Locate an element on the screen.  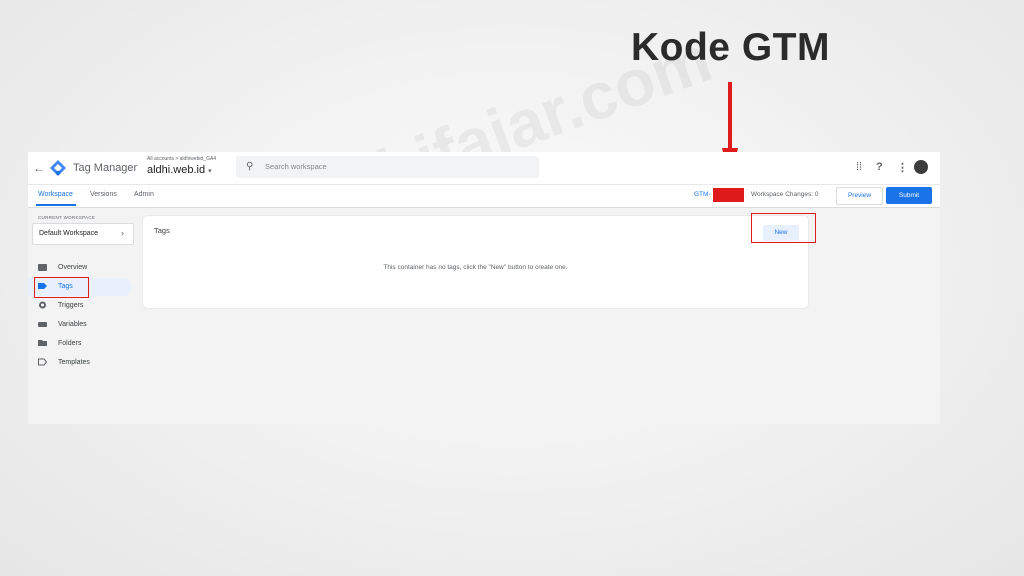
sidebar-item-label: Overview is located at coordinates (73, 267).